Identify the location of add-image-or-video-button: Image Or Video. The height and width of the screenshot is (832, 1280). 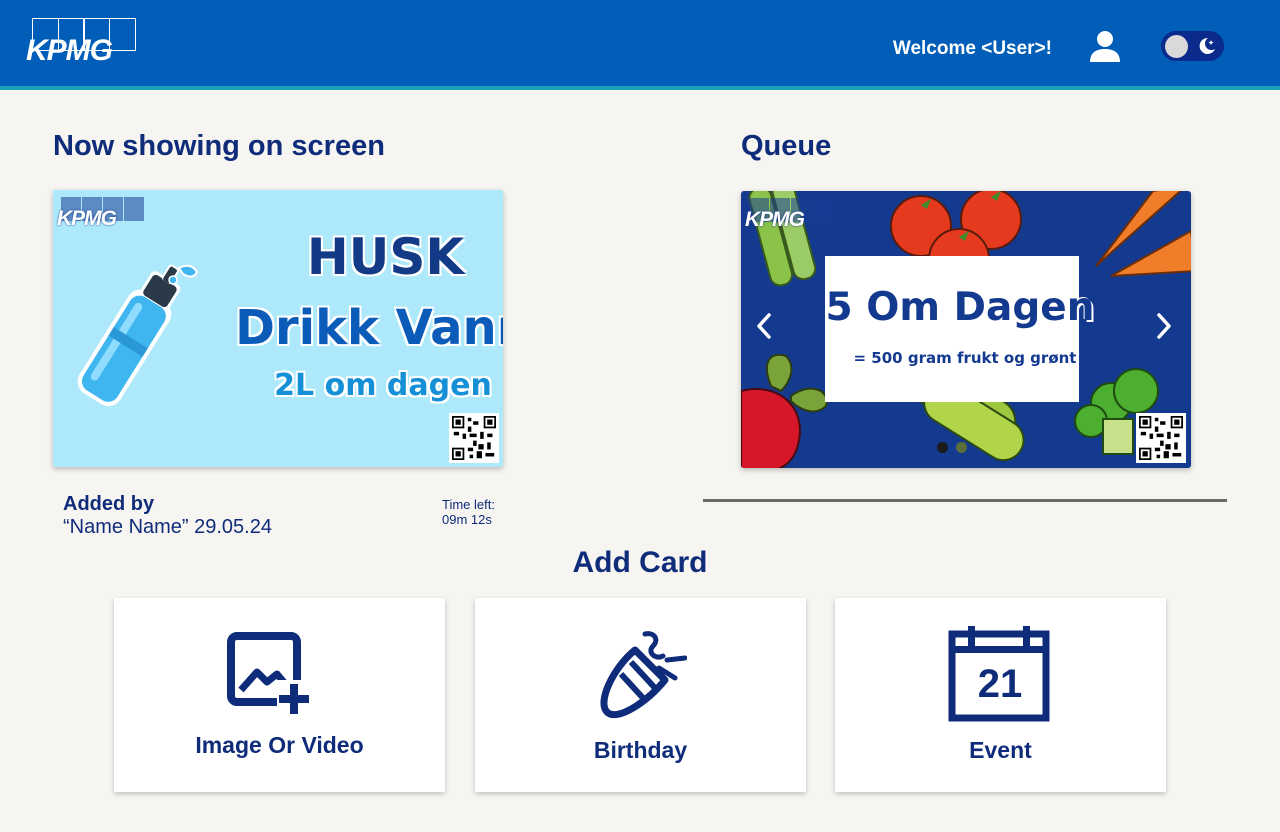
(279, 695).